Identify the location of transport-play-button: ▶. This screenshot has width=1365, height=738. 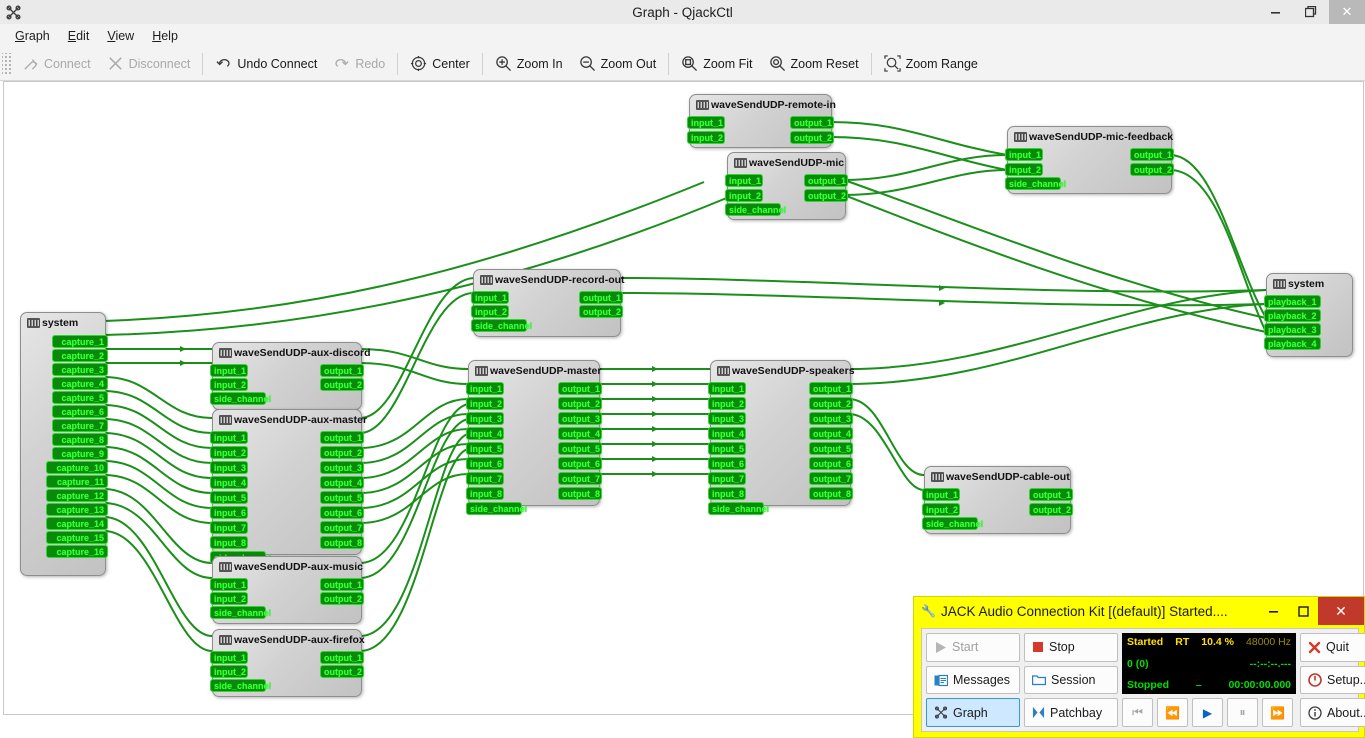
(1207, 712).